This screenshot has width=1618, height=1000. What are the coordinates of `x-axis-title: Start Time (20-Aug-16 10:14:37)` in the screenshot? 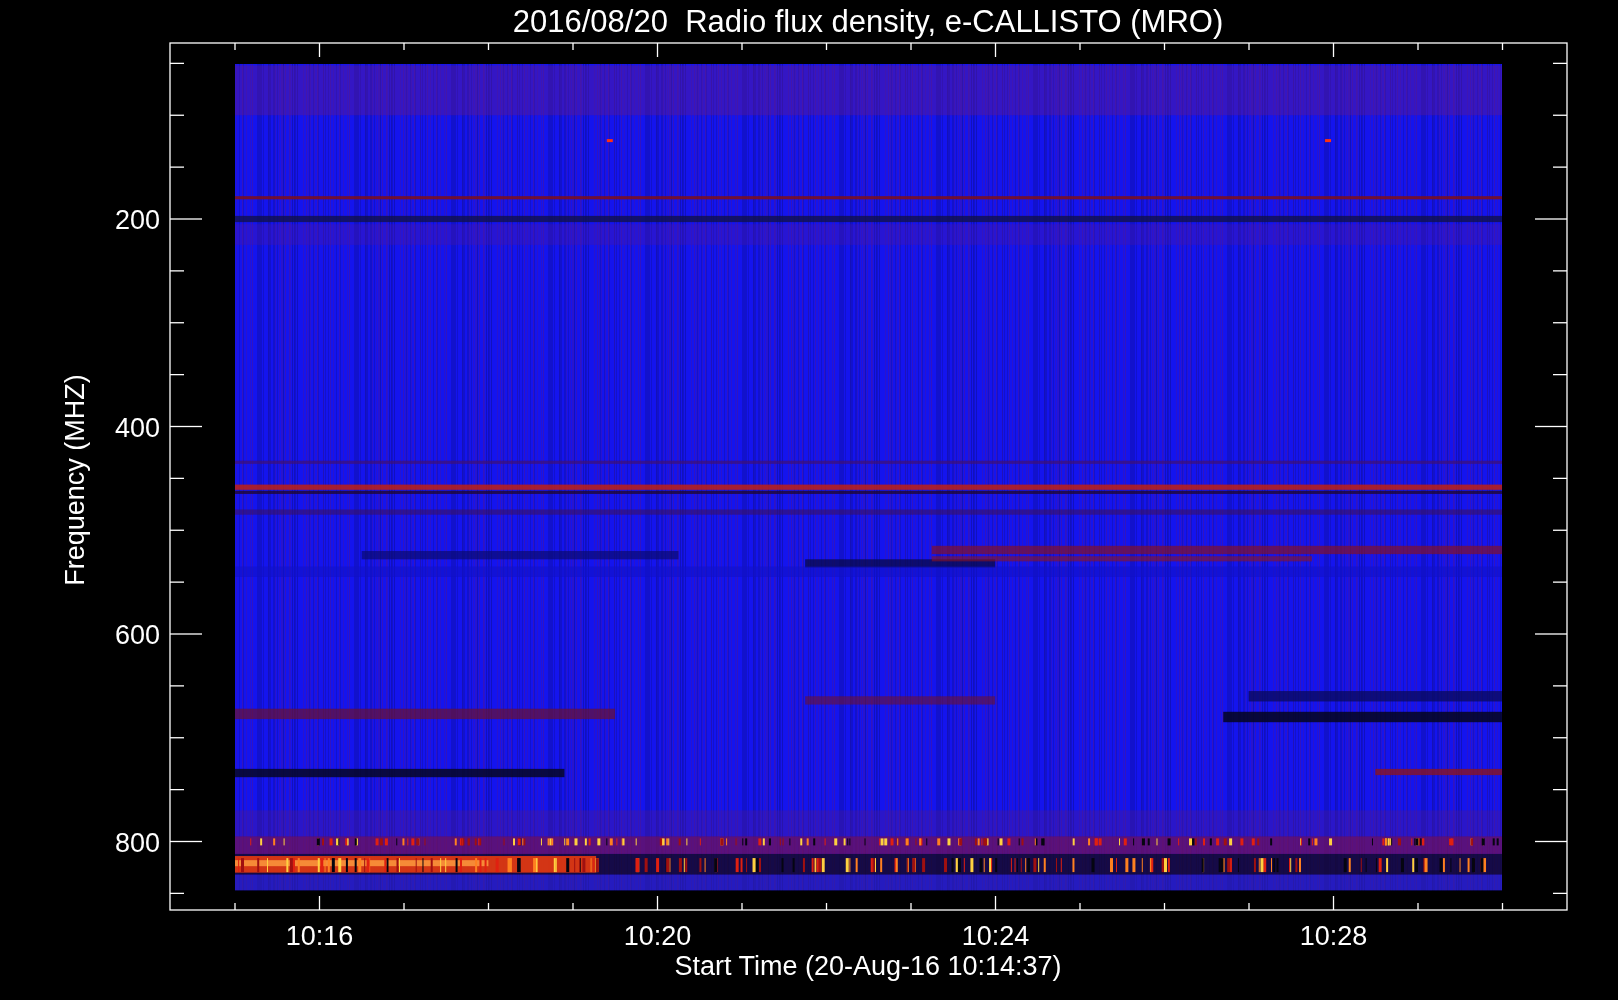 It's located at (868, 966).